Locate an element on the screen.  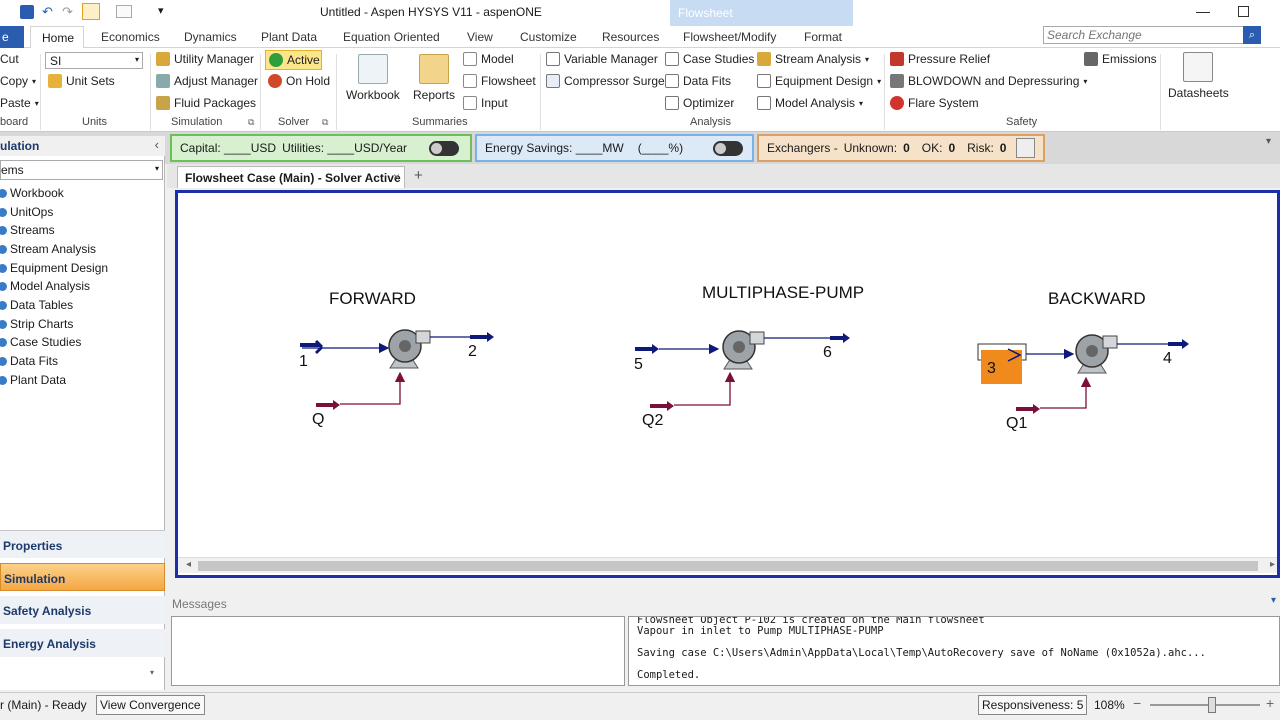
pump-multiphase is located at coordinates (742, 370).